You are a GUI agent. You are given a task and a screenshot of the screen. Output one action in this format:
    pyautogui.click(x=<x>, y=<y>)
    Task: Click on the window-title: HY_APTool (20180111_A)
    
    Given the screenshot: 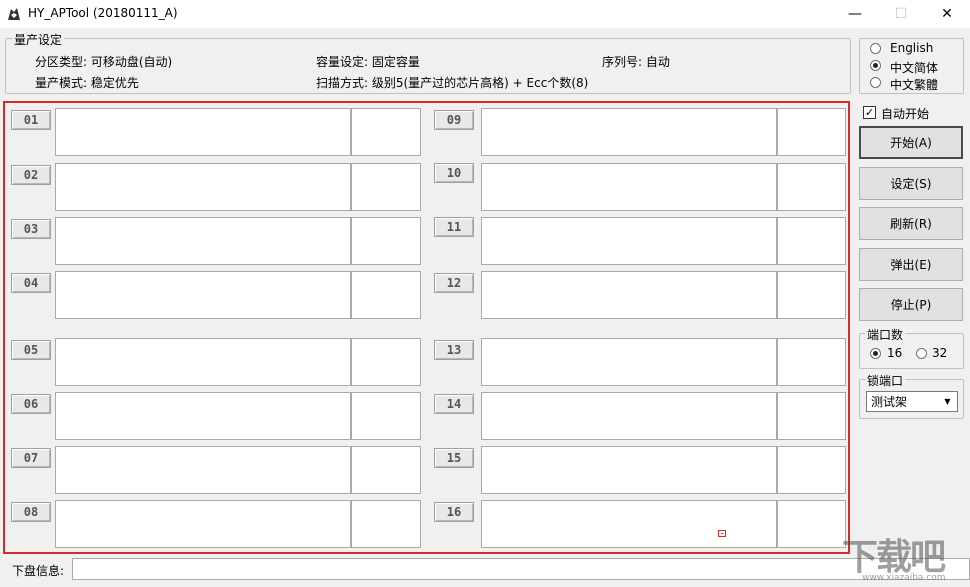 What is the action you would take?
    pyautogui.click(x=103, y=13)
    